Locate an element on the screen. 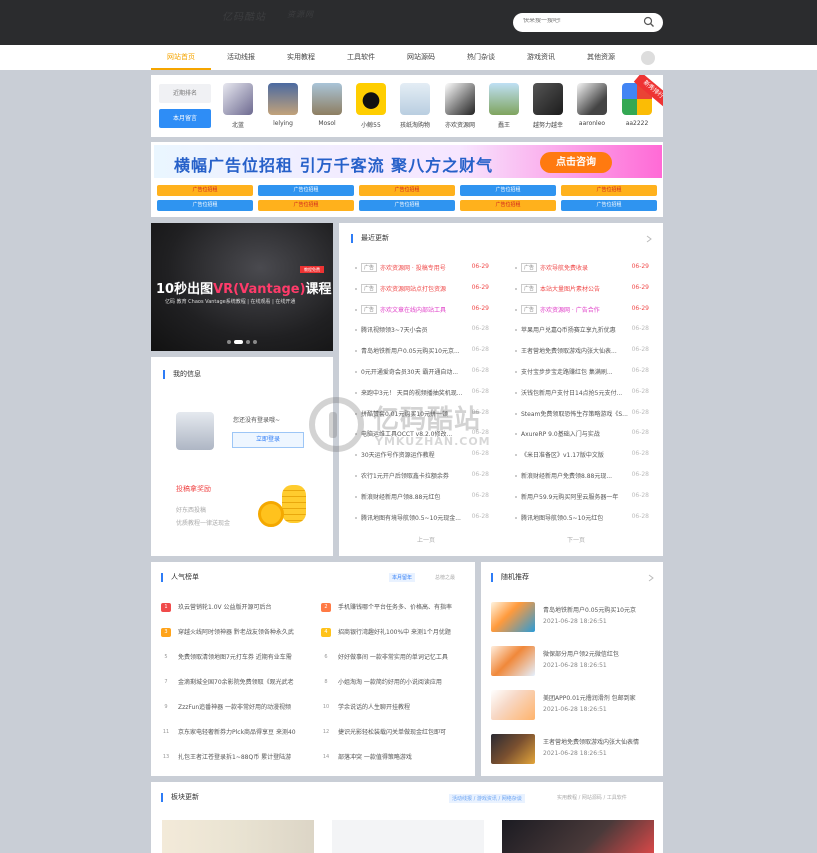  nav-home: 网站首页 is located at coordinates (181, 57).